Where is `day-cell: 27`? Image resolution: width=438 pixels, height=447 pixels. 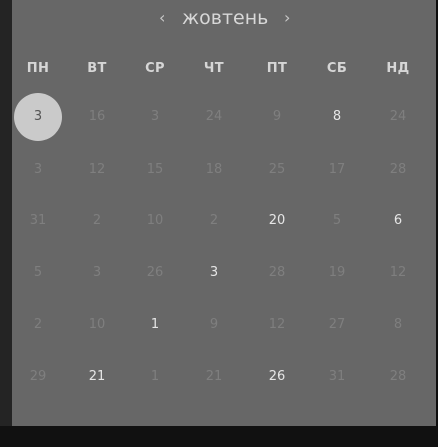
day-cell: 27 is located at coordinates (337, 325).